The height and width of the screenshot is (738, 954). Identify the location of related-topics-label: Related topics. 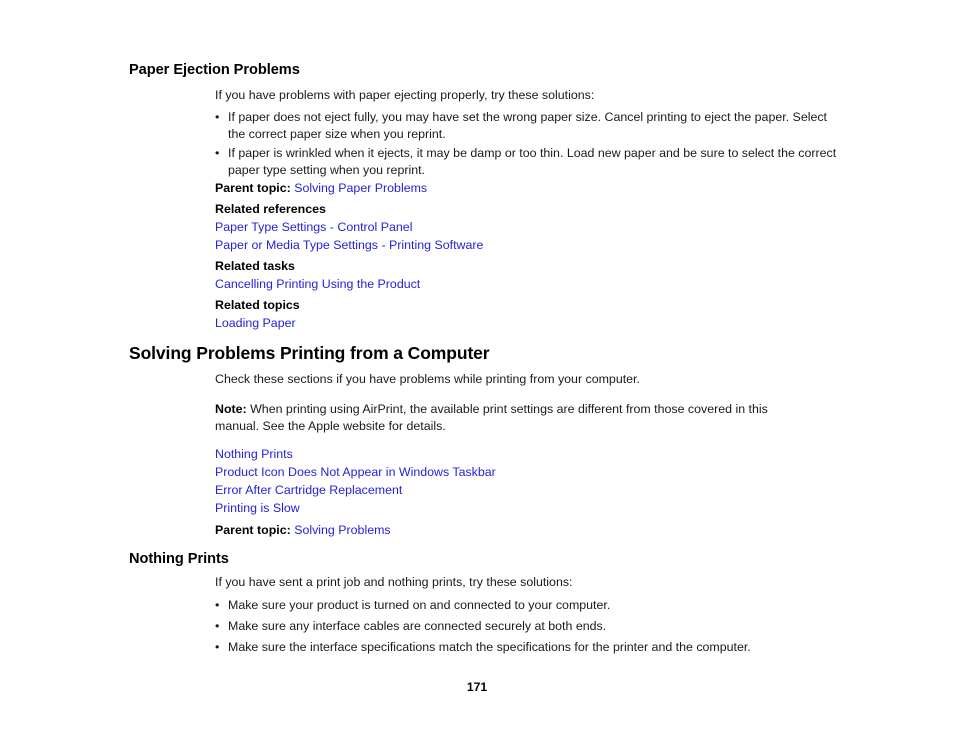
(257, 305).